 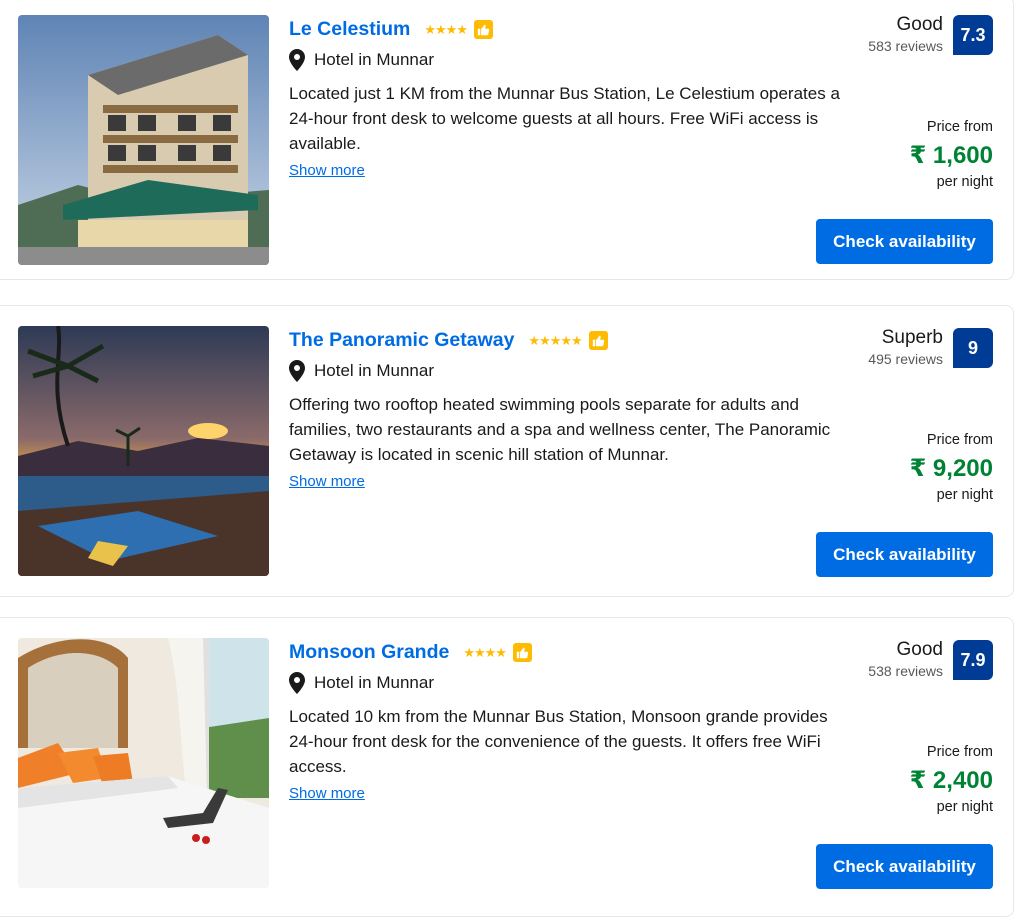 What do you see at coordinates (905, 671) in the screenshot?
I see `review-count: 538 reviews` at bounding box center [905, 671].